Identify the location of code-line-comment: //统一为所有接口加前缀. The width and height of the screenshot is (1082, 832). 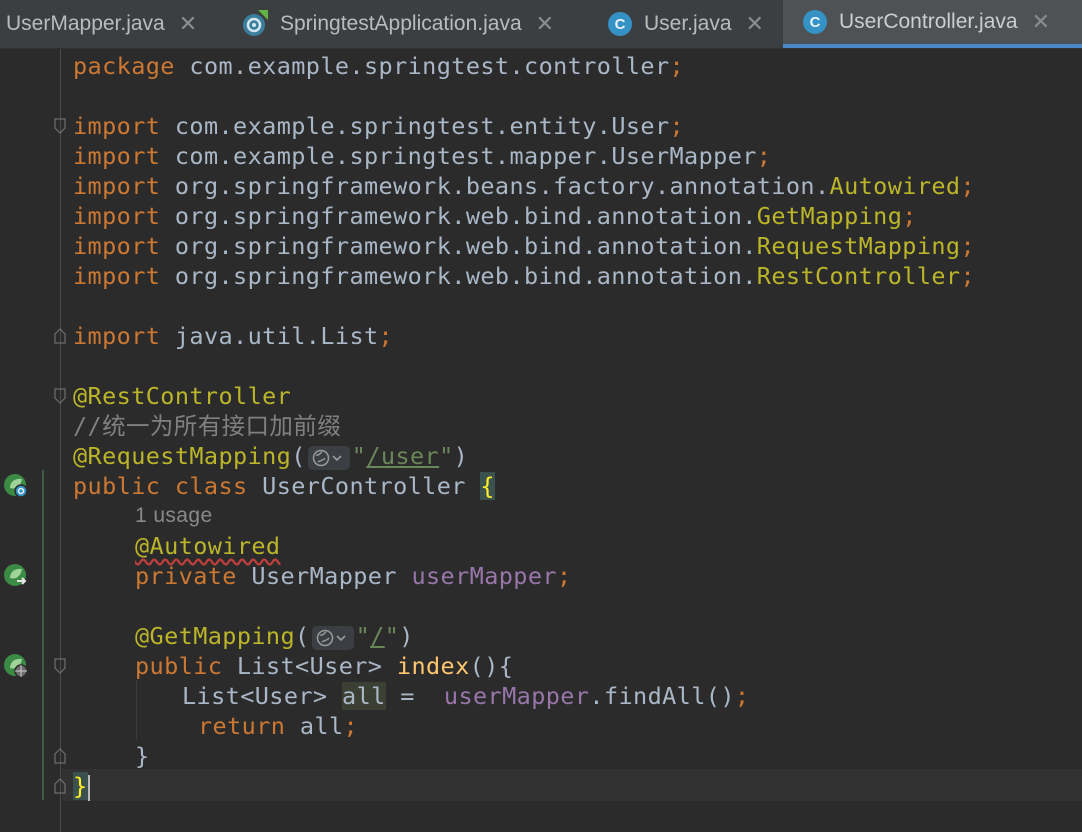
(207, 426).